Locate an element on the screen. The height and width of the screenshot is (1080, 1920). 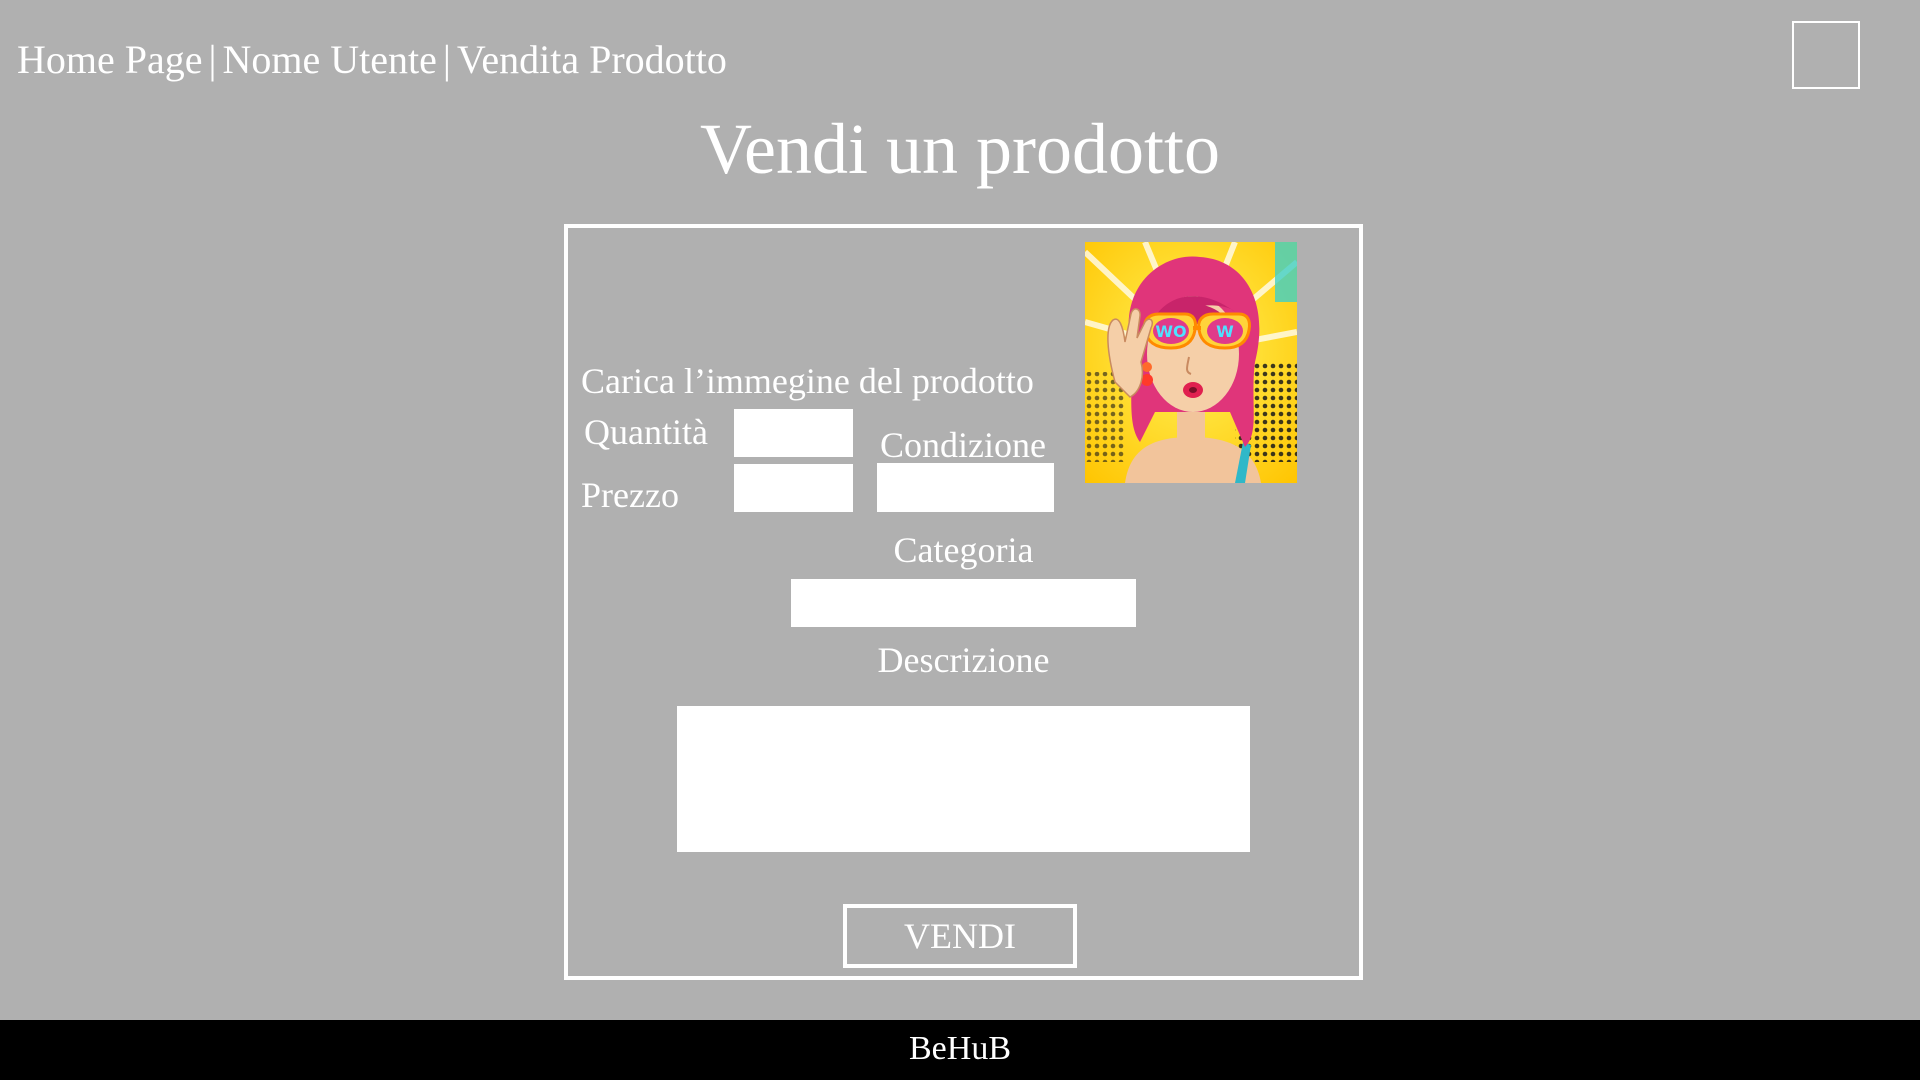
price-label: Prezzo is located at coordinates (630, 495).